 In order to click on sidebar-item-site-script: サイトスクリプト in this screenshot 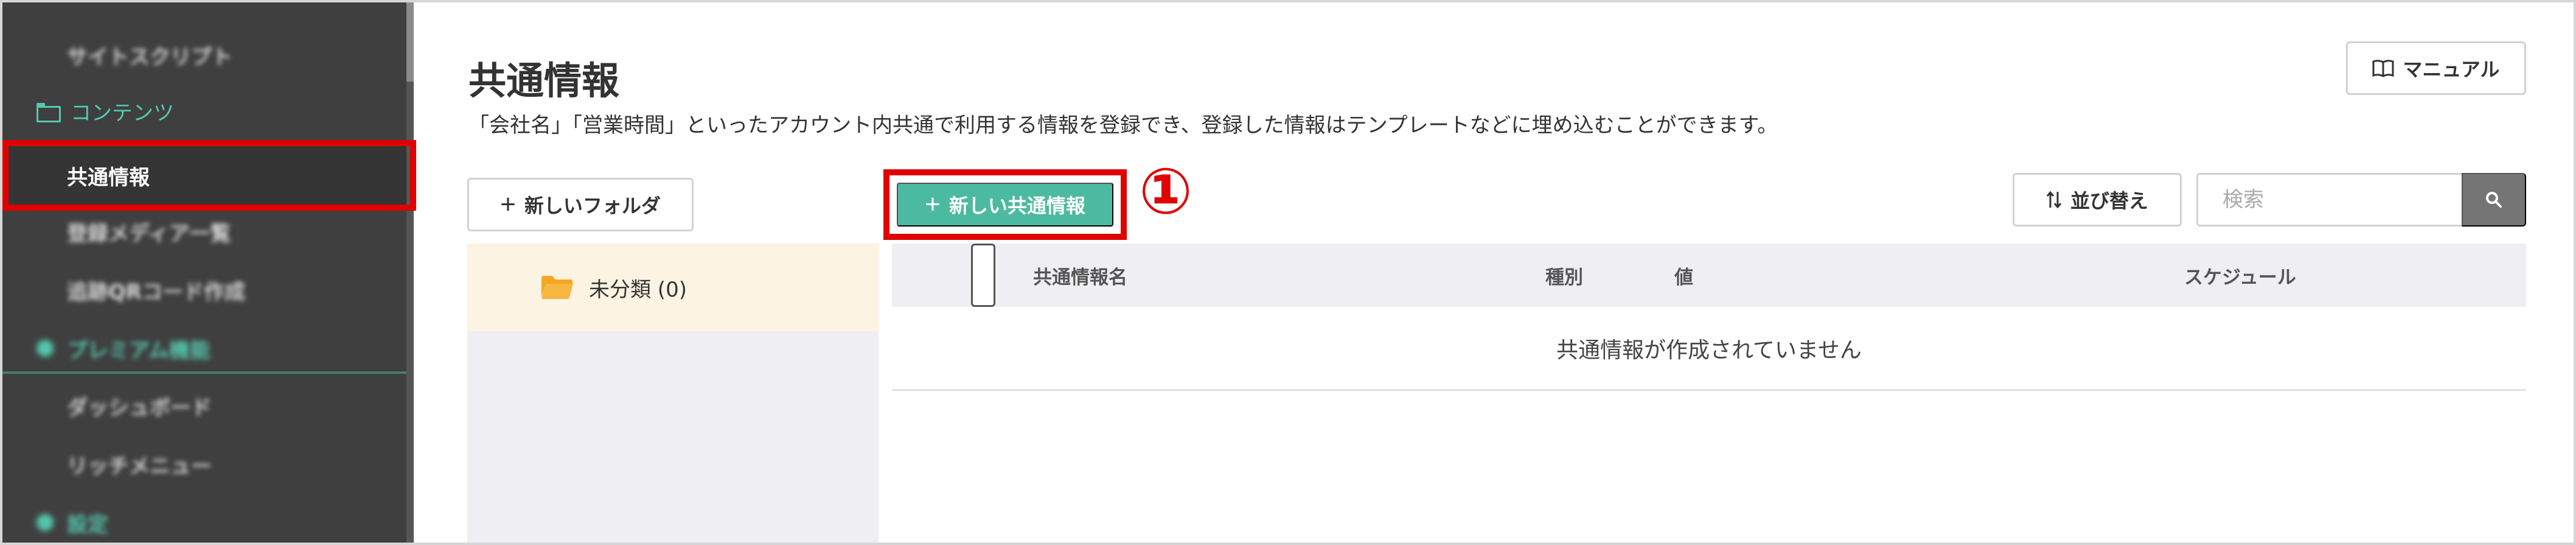, I will do `click(204, 55)`.